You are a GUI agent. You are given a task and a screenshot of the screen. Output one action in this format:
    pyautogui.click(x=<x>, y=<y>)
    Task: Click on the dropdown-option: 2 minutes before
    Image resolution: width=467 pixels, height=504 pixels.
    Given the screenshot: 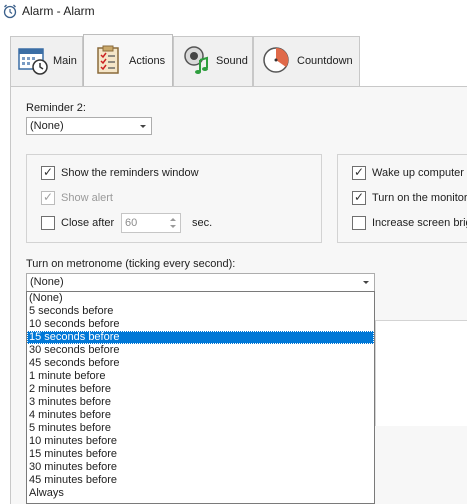 What is the action you would take?
    pyautogui.click(x=200, y=389)
    